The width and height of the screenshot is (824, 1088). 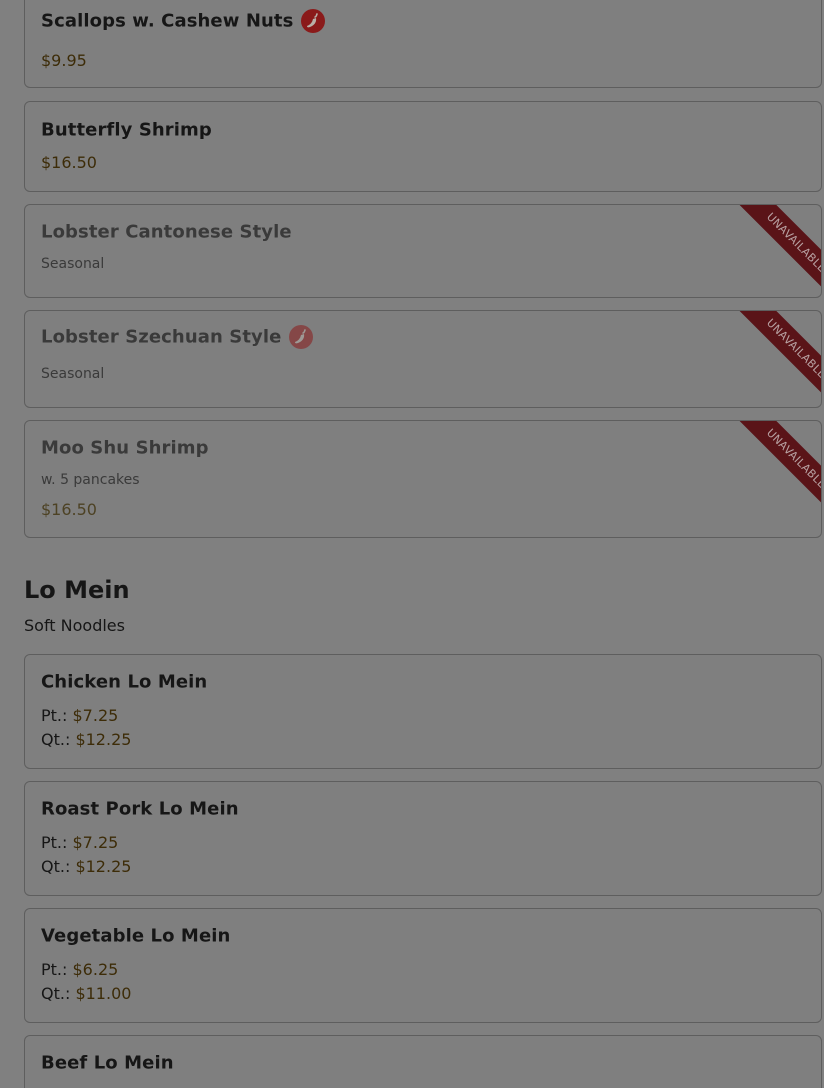 What do you see at coordinates (423, 711) in the screenshot?
I see `menu-item-card: Chicken Lo Mein Pt.: $7.25 Qt.: $12.25` at bounding box center [423, 711].